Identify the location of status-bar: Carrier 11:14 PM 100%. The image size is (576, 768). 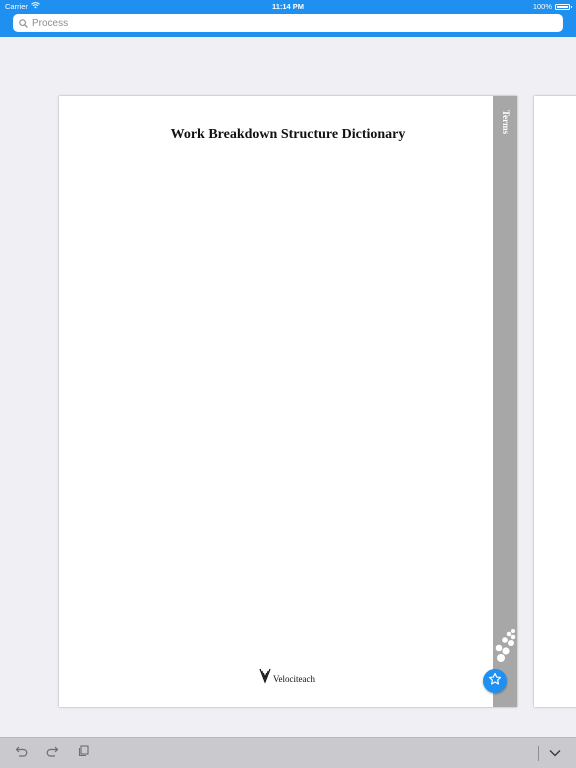
(288, 6).